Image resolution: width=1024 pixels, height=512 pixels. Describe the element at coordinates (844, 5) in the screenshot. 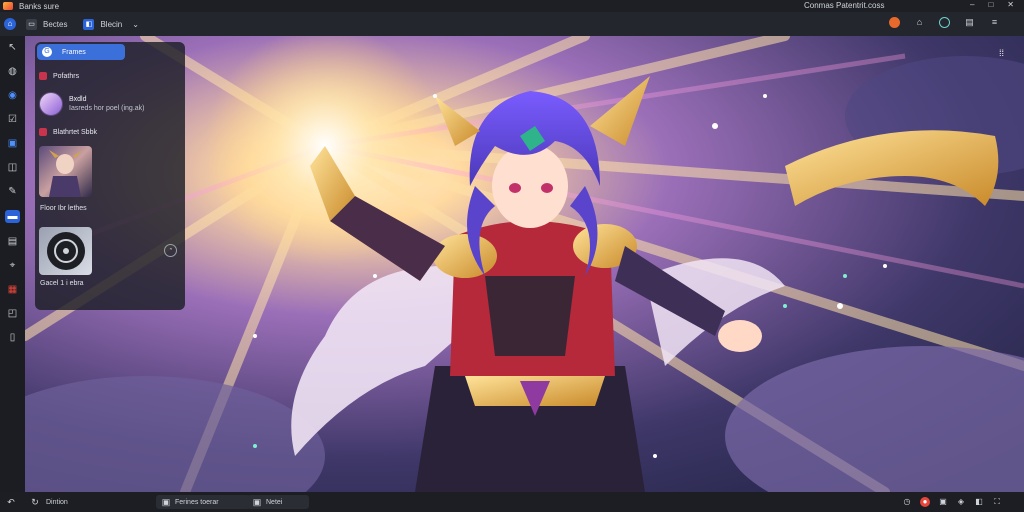

I see `document-title: Conmas Patentrit.coss` at that location.